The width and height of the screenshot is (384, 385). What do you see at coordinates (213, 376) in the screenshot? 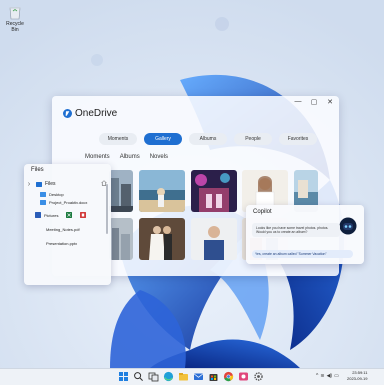
I see `store-icon` at bounding box center [213, 376].